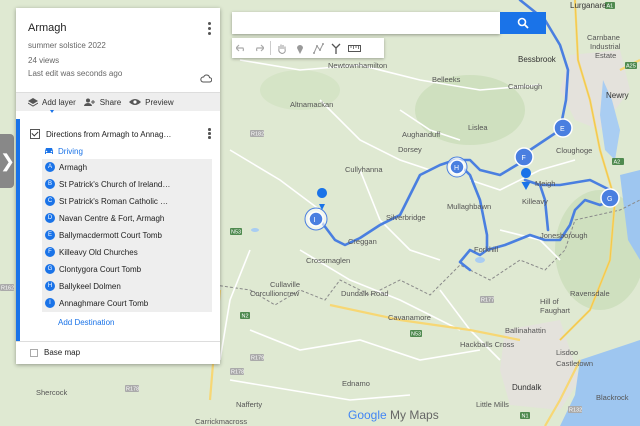  Describe the element at coordinates (366, 23) in the screenshot. I see `search-input` at that location.